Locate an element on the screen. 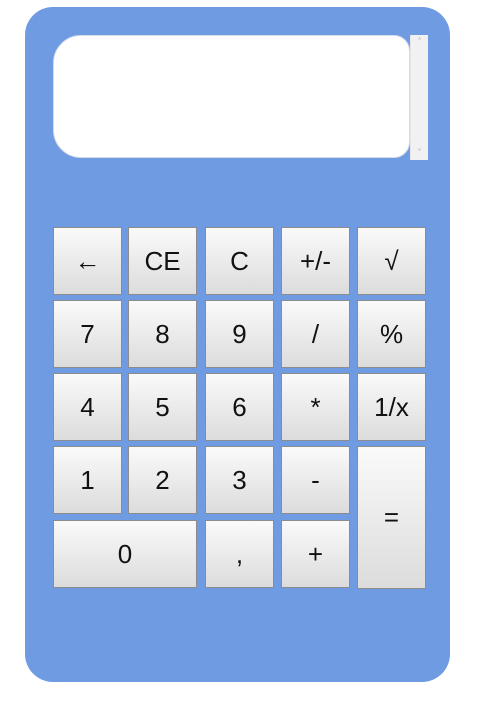  equals-label: = is located at coordinates (391, 517).